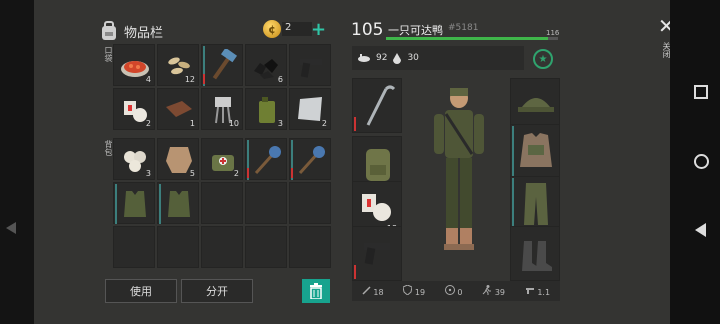 The image size is (720, 324). What do you see at coordinates (378, 292) in the screenshot?
I see `attack-value: 18` at bounding box center [378, 292].